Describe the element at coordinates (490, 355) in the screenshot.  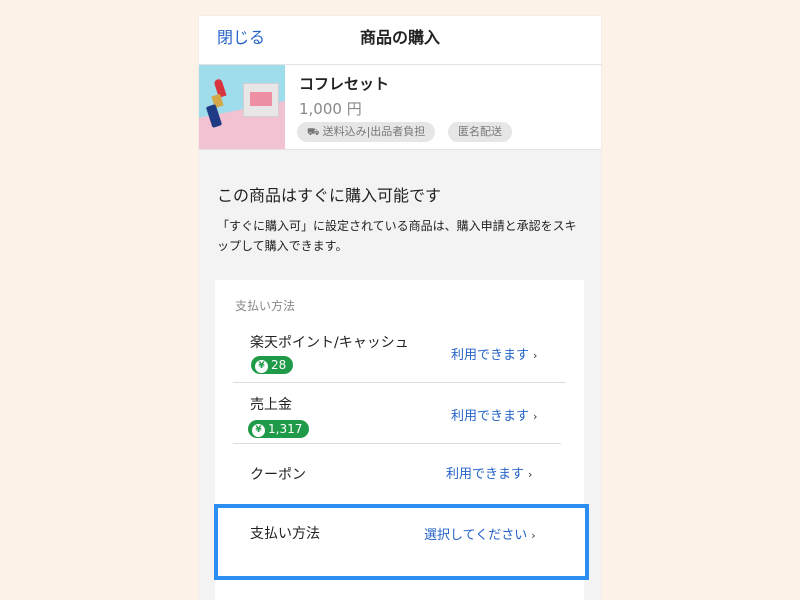
I see `points-cash-link-label: 利用できます` at that location.